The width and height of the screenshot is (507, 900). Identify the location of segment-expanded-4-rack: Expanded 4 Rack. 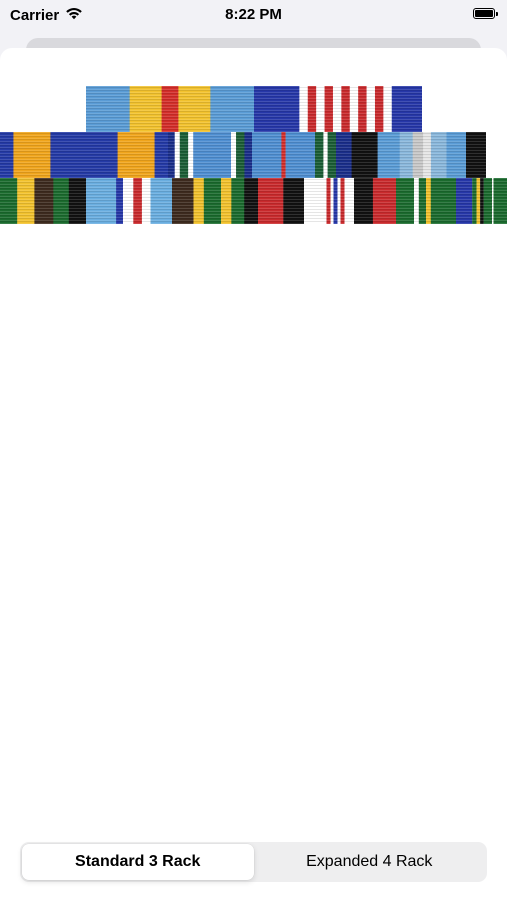
(370, 862).